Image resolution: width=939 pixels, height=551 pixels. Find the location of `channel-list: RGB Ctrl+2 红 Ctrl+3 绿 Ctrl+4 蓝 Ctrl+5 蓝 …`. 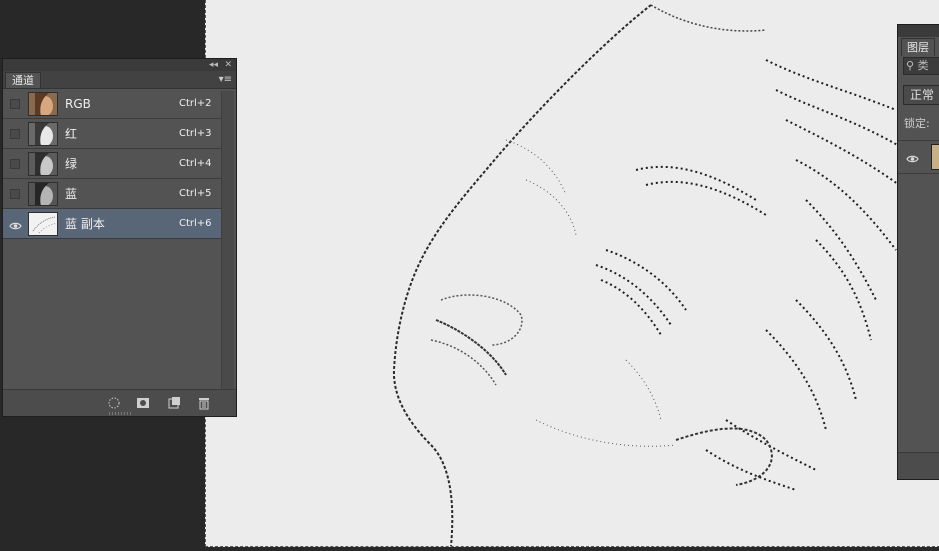

channel-list: RGB Ctrl+2 红 Ctrl+3 绿 Ctrl+4 蓝 Ctrl+5 蓝 … is located at coordinates (112, 164).